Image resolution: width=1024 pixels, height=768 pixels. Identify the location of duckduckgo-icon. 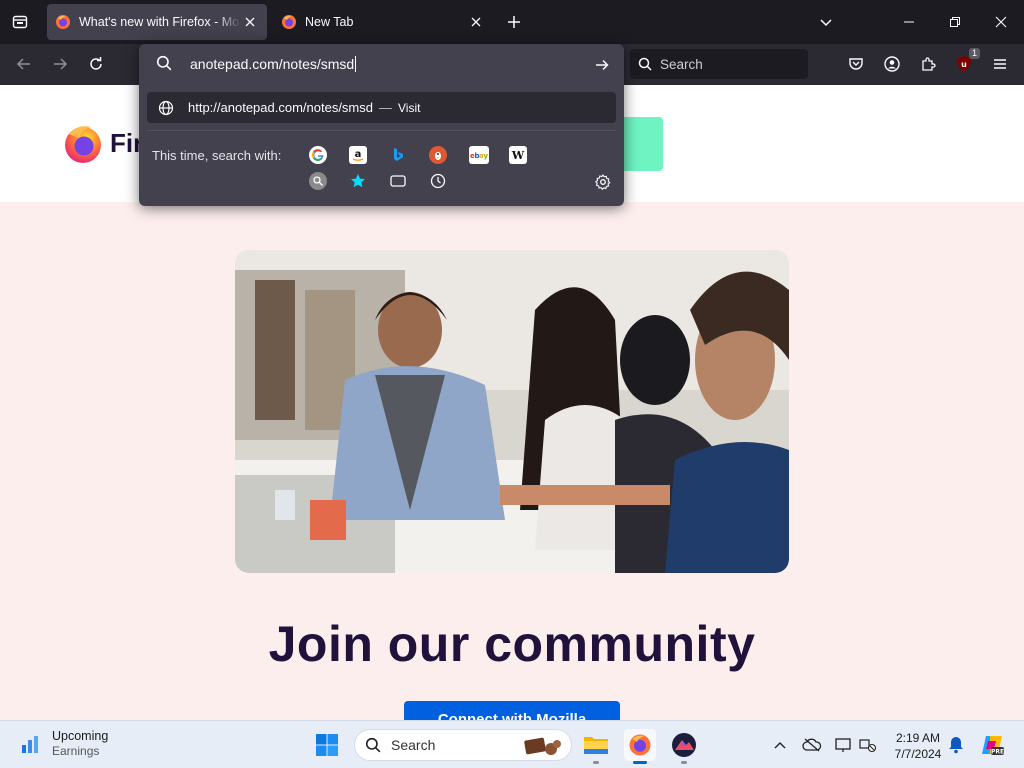
(438, 156).